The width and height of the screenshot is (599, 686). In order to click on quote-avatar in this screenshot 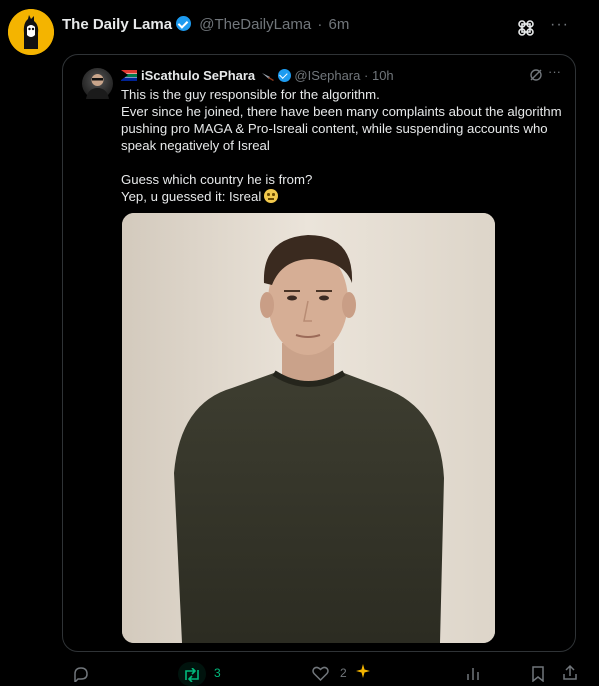, I will do `click(97, 83)`.